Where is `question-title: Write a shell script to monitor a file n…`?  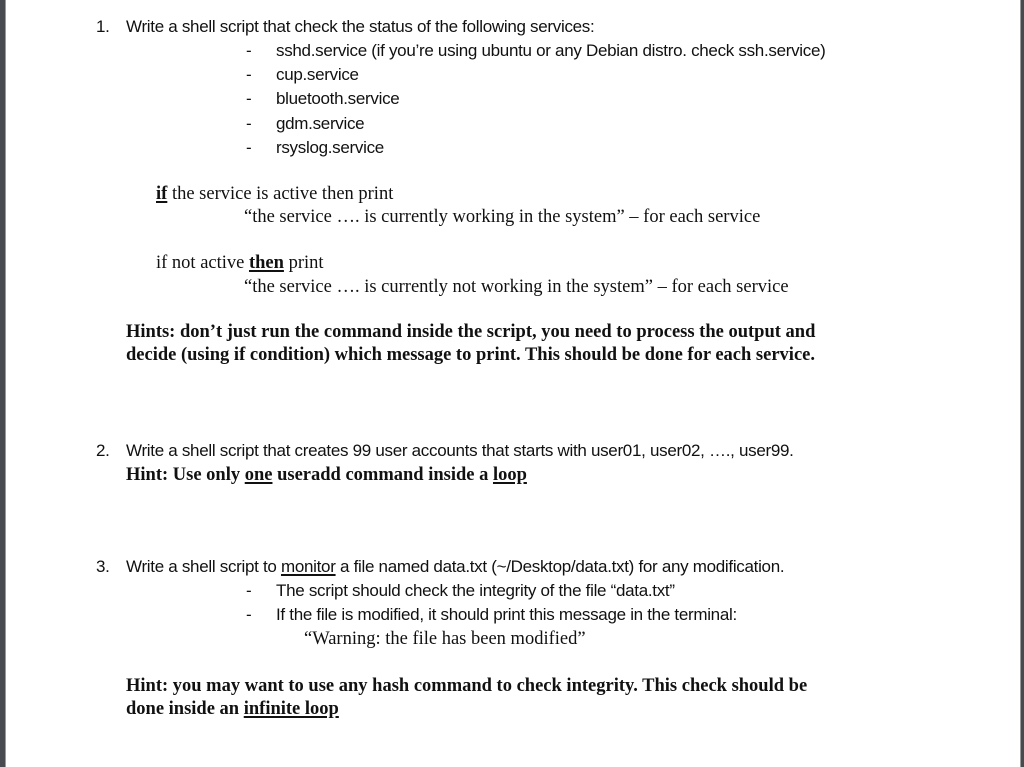
question-title: Write a shell script to monitor a file n… is located at coordinates (455, 567).